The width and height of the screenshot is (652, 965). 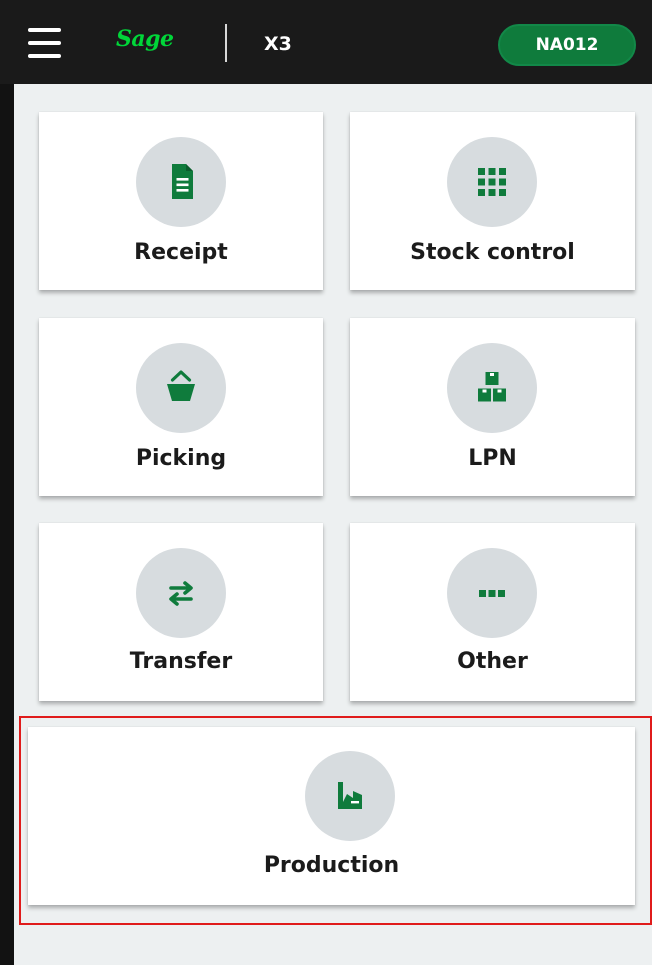 What do you see at coordinates (181, 458) in the screenshot?
I see `tile-label: Picking` at bounding box center [181, 458].